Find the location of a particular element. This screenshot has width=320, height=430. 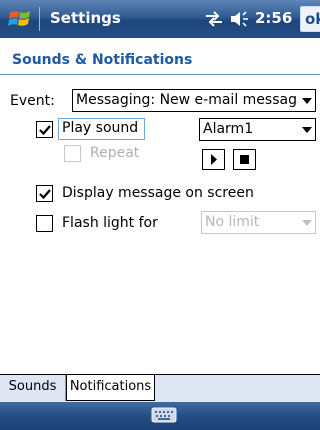

title-separator is located at coordinates (39, 19).